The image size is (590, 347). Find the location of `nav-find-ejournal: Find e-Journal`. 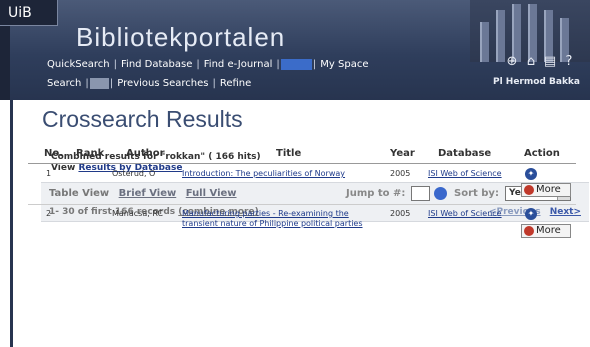

nav-find-ejournal: Find e-Journal is located at coordinates (238, 64).